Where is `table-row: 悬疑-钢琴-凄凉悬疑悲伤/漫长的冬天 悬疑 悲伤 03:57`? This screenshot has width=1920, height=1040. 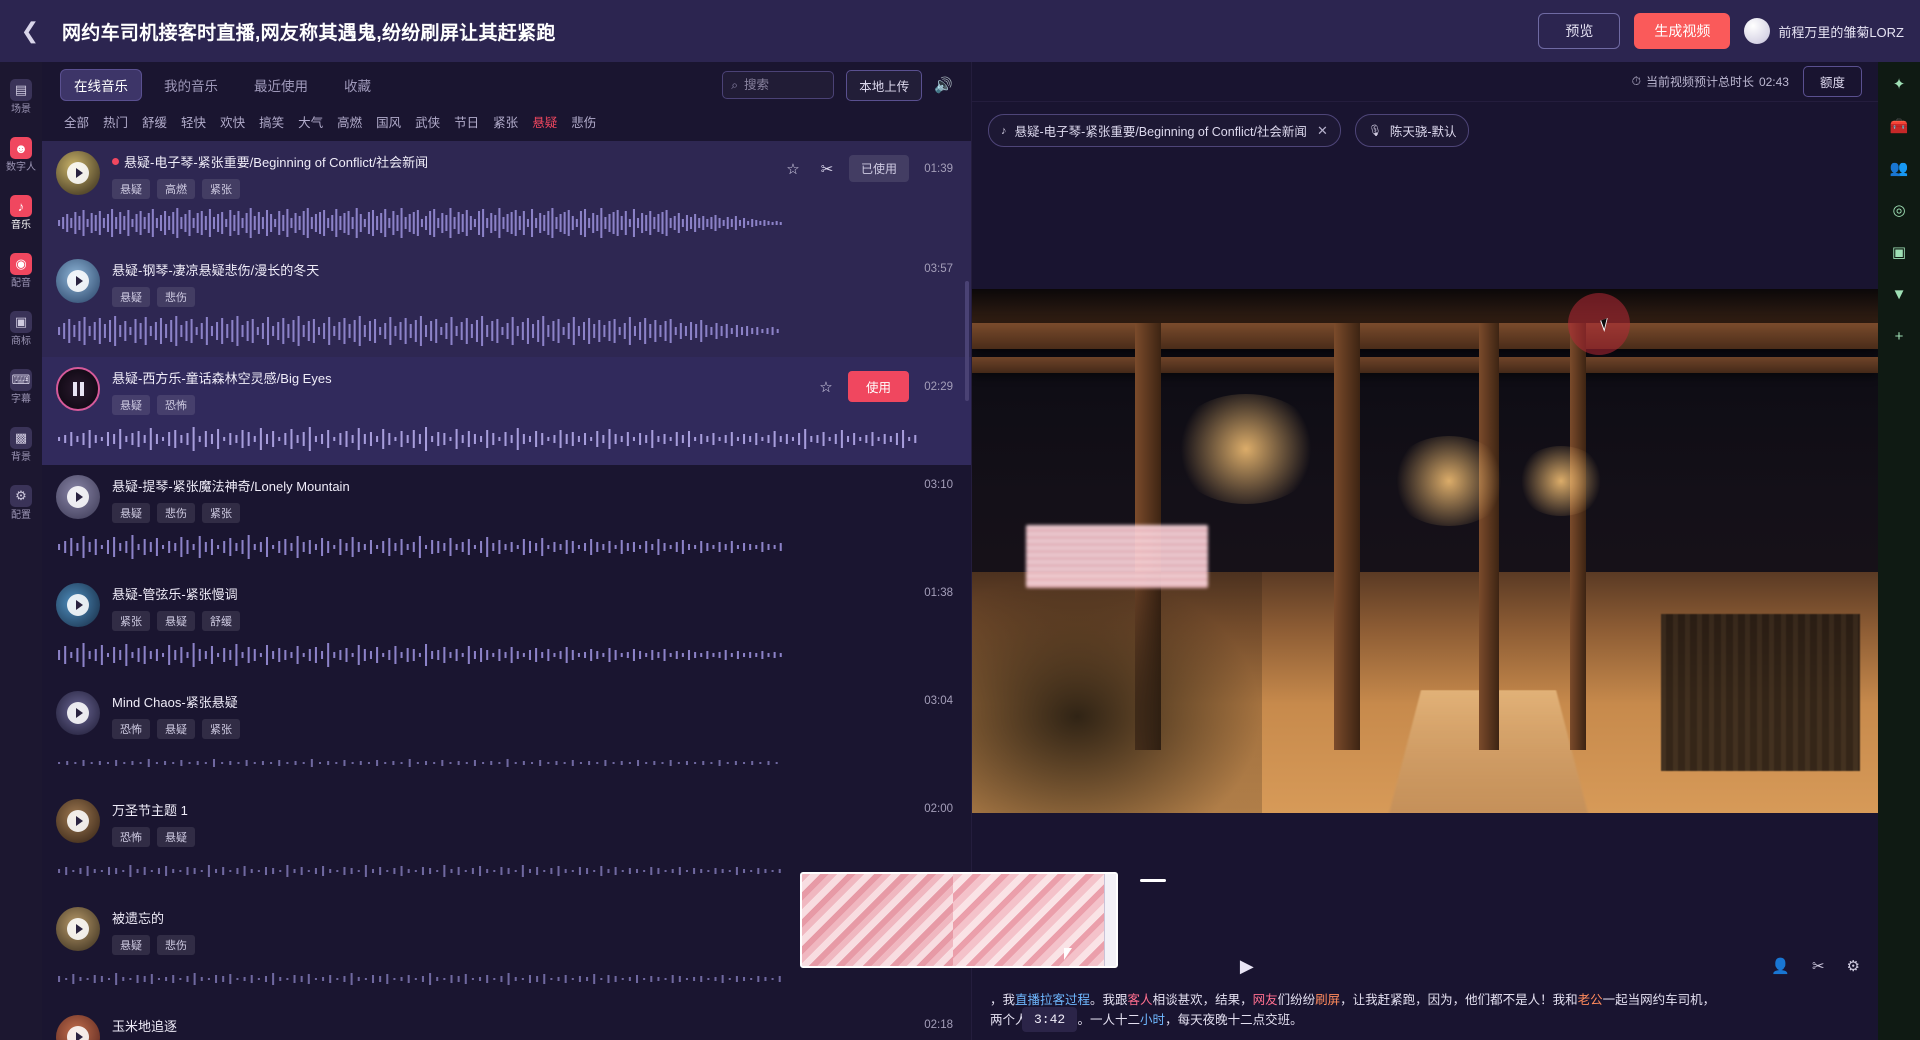 table-row: 悬疑-钢琴-凄凉悬疑悲伤/漫长的冬天 悬疑 悲伤 03:57 is located at coordinates (506, 303).